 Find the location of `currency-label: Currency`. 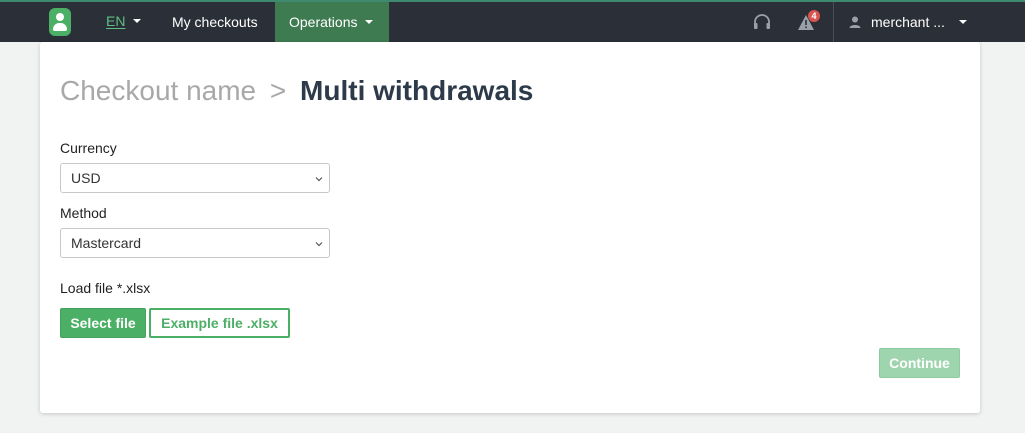

currency-label: Currency is located at coordinates (88, 148).